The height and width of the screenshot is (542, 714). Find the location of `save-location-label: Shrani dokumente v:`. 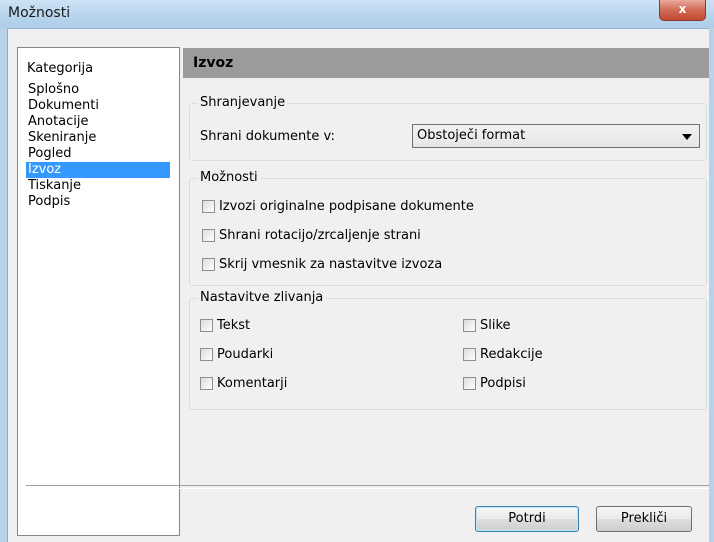

save-location-label: Shrani dokumente v: is located at coordinates (267, 136).